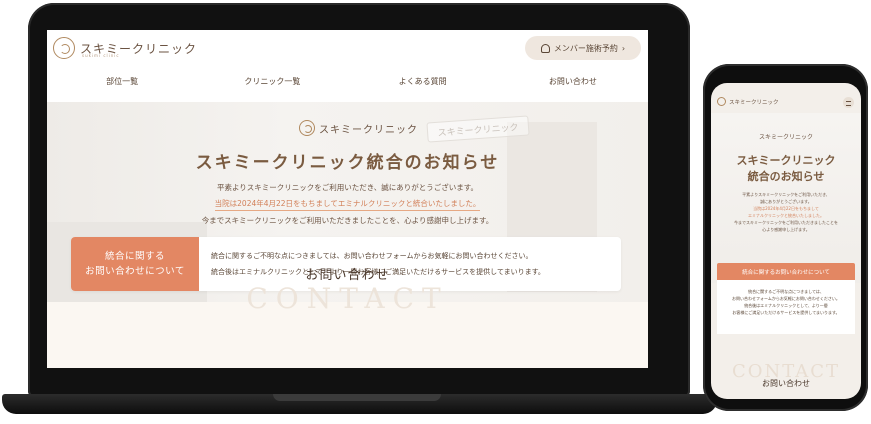 Image resolution: width=871 pixels, height=424 pixels. I want to click on member-booking-button: メンバー施術予約 ›, so click(583, 48).